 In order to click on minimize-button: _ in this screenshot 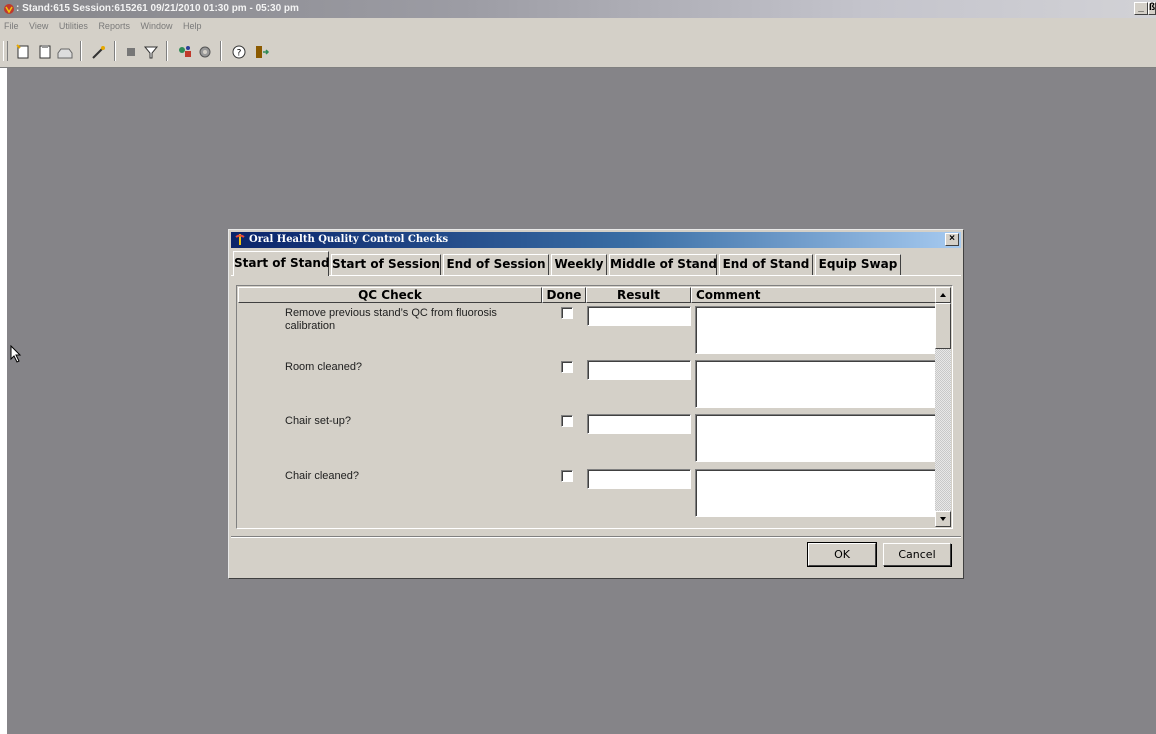, I will do `click(1141, 8)`.